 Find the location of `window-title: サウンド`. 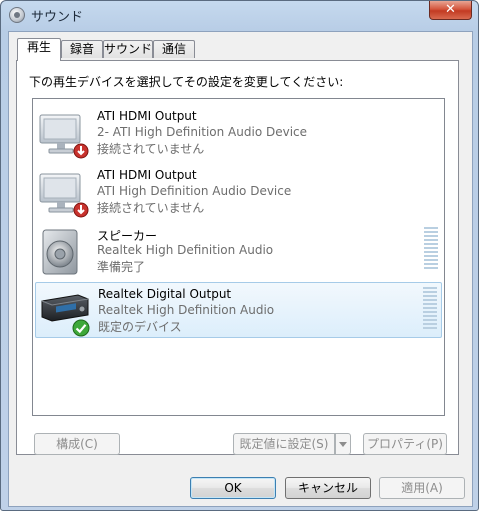

window-title: サウンド is located at coordinates (57, 17).